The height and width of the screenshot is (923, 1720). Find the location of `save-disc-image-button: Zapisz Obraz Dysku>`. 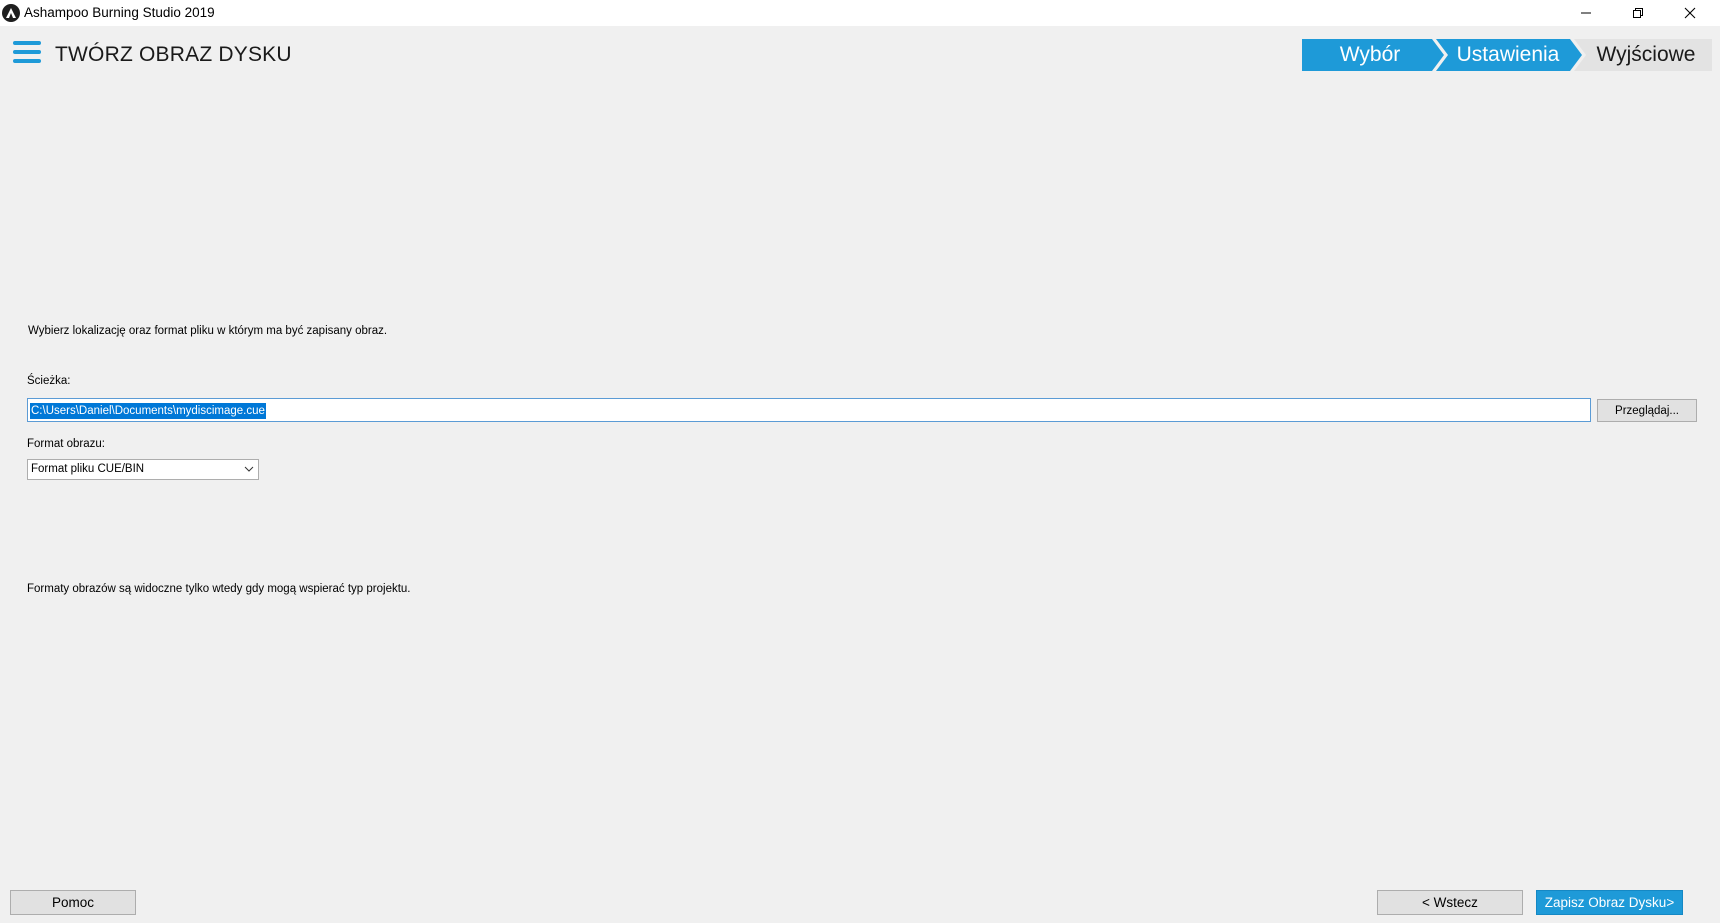

save-disc-image-button: Zapisz Obraz Dysku> is located at coordinates (1609, 902).